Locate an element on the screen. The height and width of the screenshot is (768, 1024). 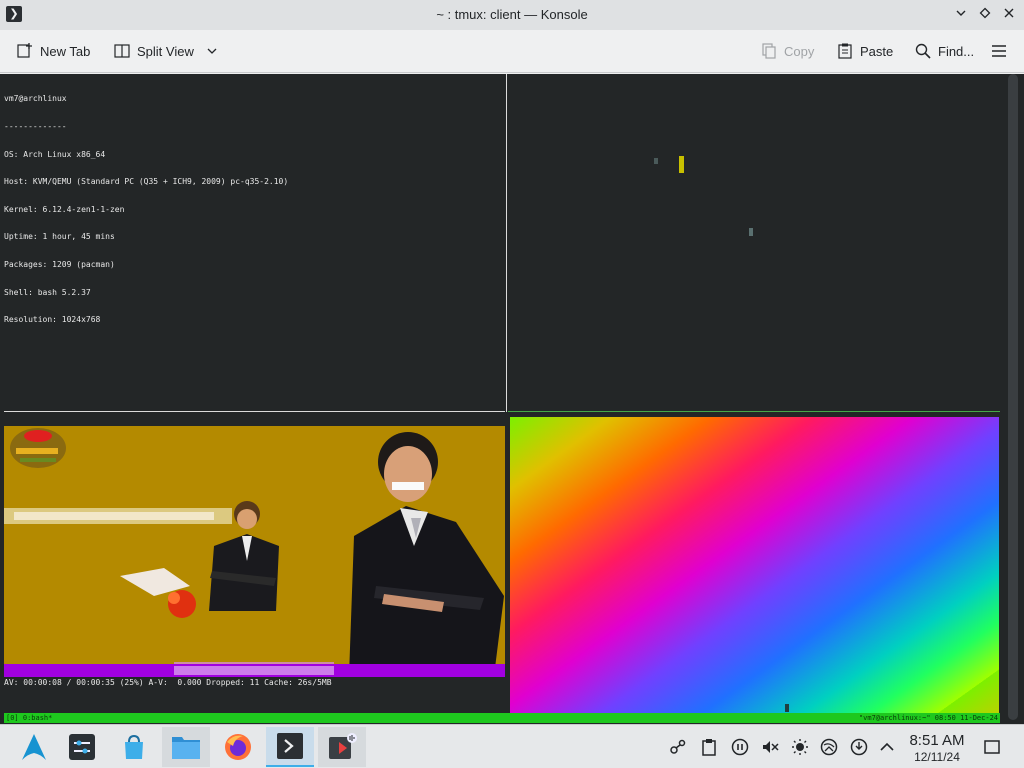
pause-icon is located at coordinates (740, 747).